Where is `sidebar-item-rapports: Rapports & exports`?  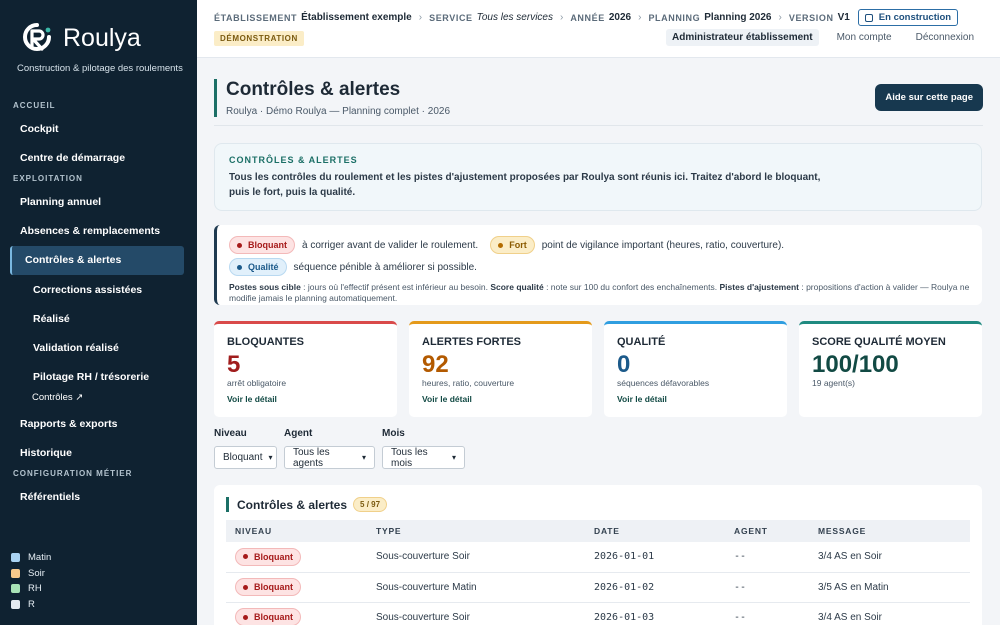 sidebar-item-rapports: Rapports & exports is located at coordinates (98, 424).